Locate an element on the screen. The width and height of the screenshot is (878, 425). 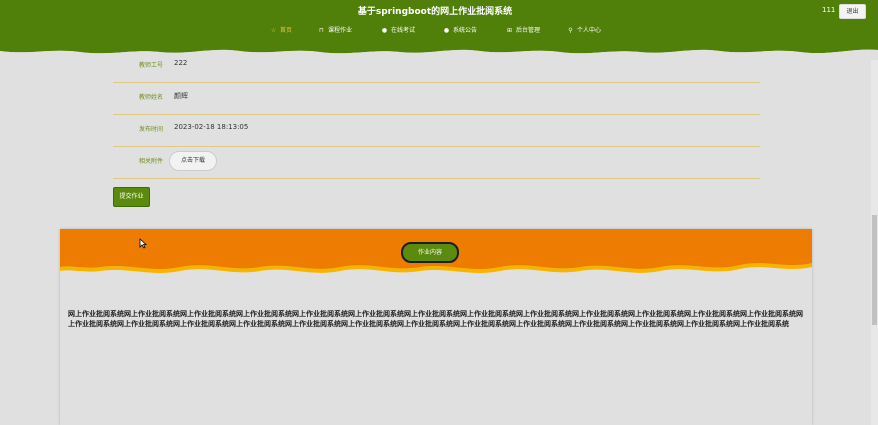
nav-item-label: 课程作业 is located at coordinates (340, 30).